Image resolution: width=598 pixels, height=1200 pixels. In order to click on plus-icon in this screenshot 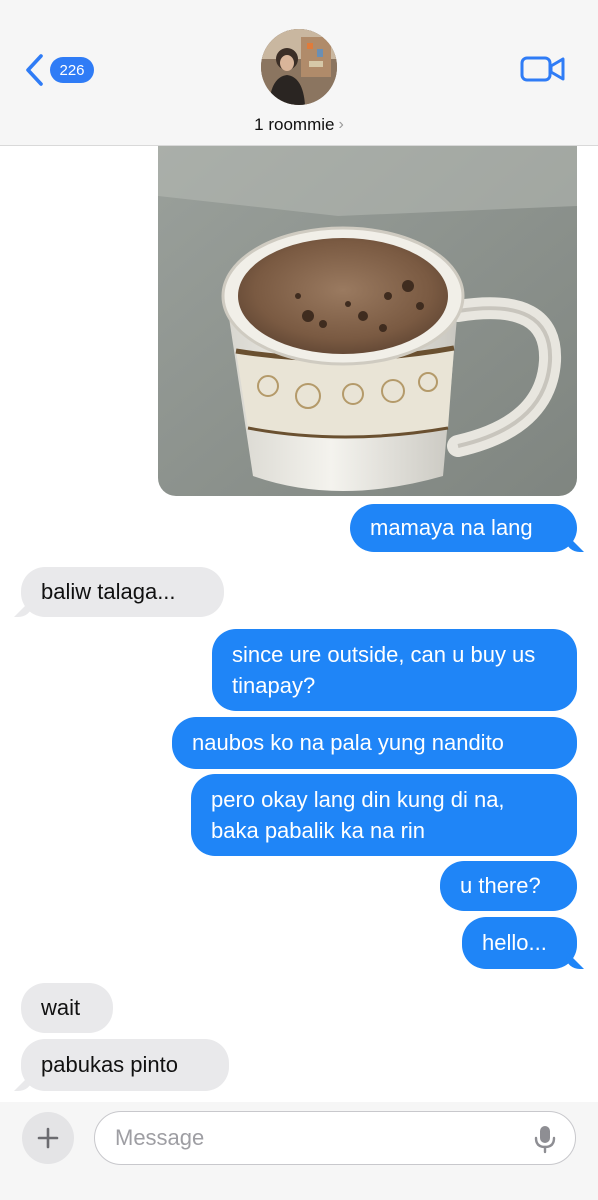, I will do `click(48, 1138)`.